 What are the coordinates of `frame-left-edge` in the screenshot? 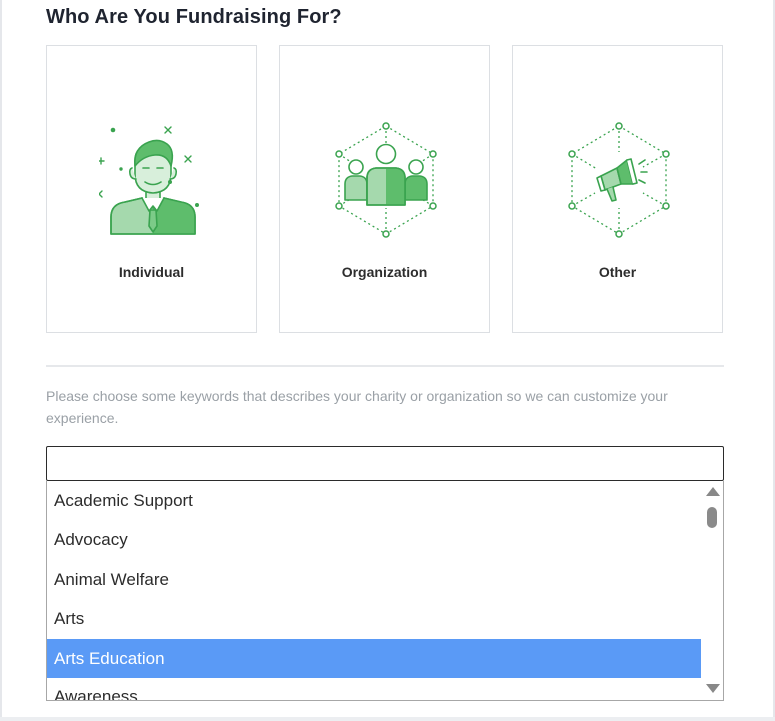 It's located at (1, 360).